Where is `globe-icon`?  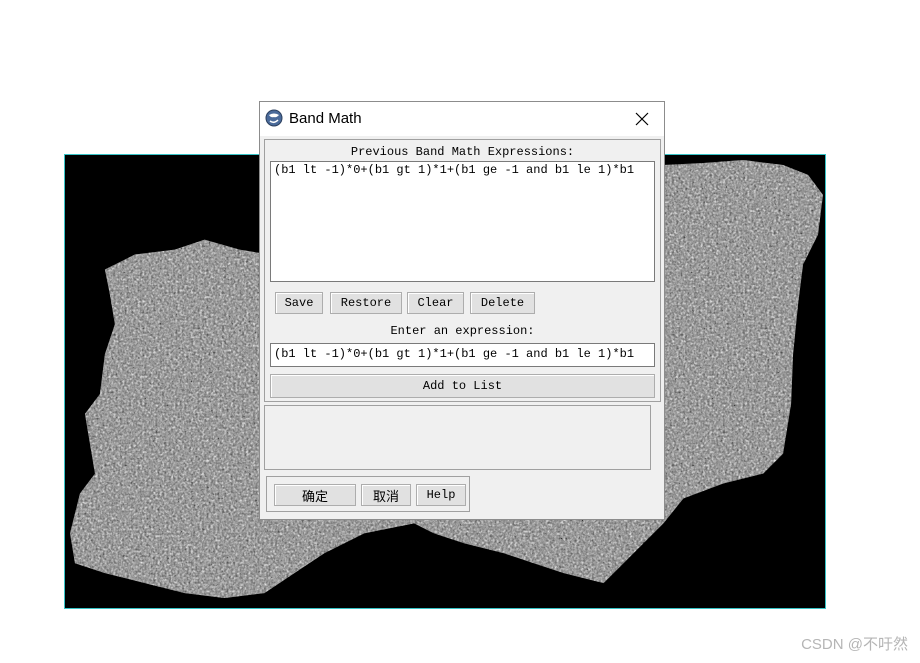
globe-icon is located at coordinates (274, 118).